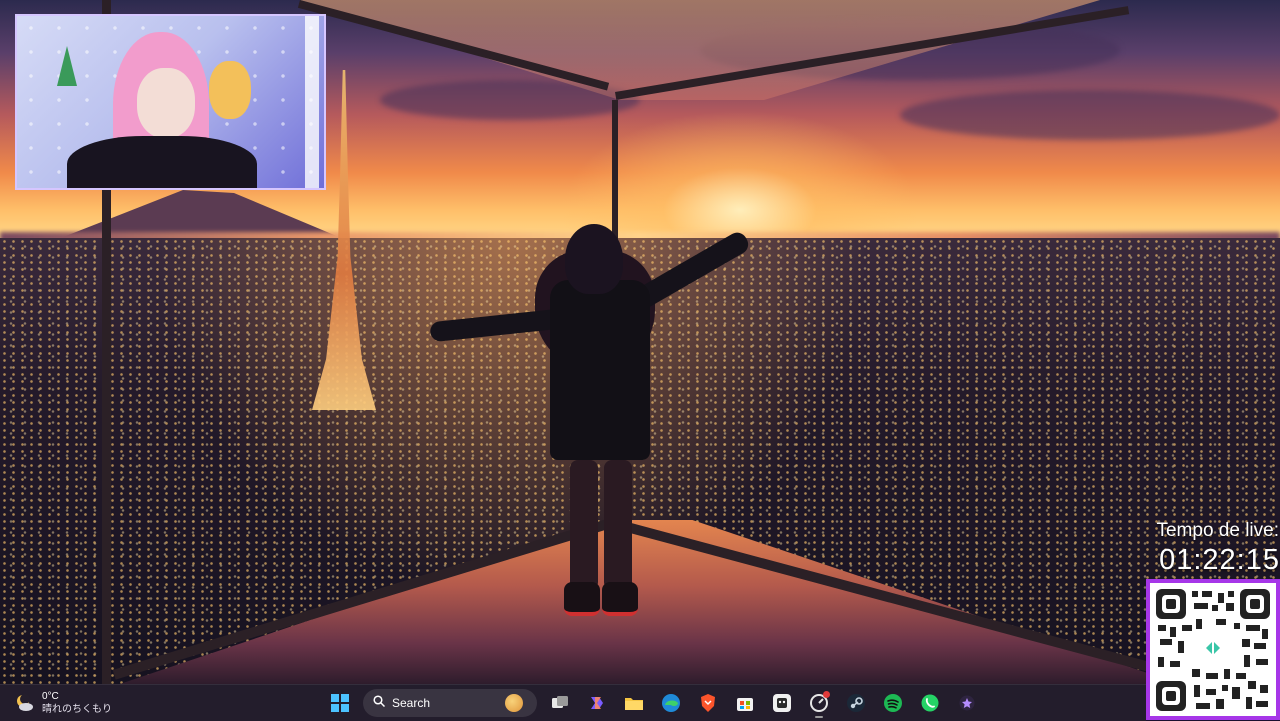 The image size is (1280, 721). What do you see at coordinates (930, 703) in the screenshot?
I see `whatsapp-icon` at bounding box center [930, 703].